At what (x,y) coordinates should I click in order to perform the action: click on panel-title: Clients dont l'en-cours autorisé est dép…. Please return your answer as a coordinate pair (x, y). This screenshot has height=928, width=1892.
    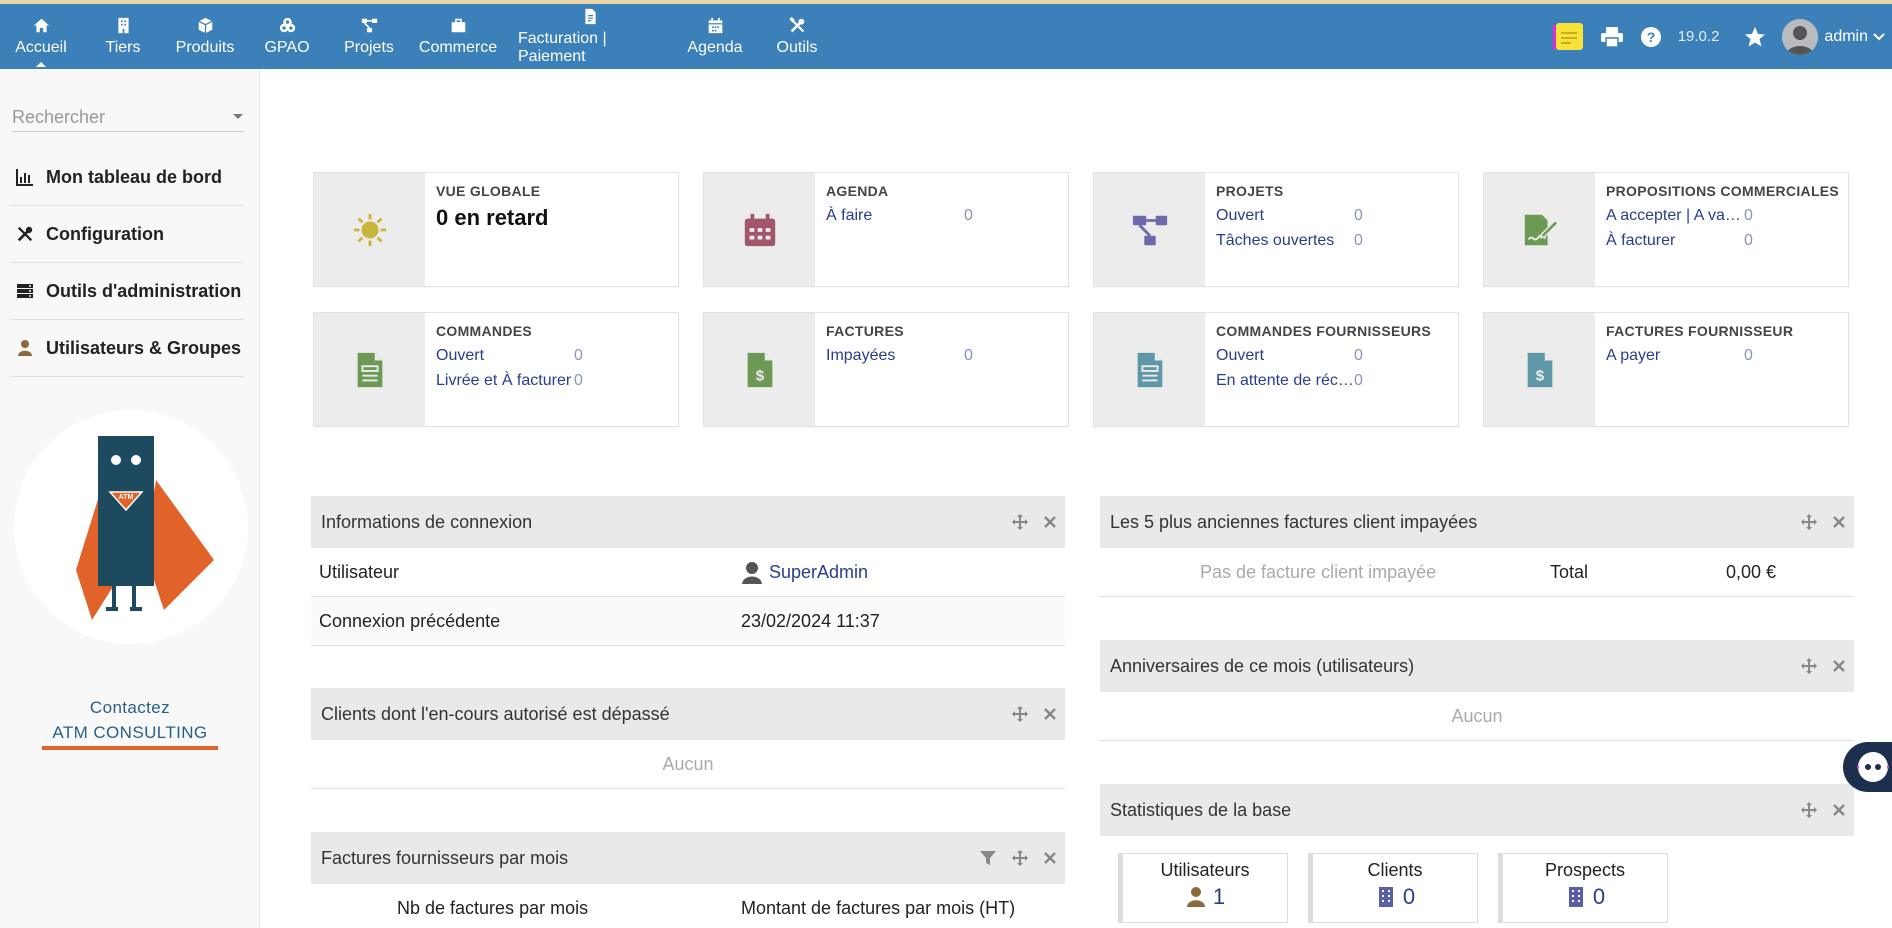
    Looking at the image, I should click on (495, 713).